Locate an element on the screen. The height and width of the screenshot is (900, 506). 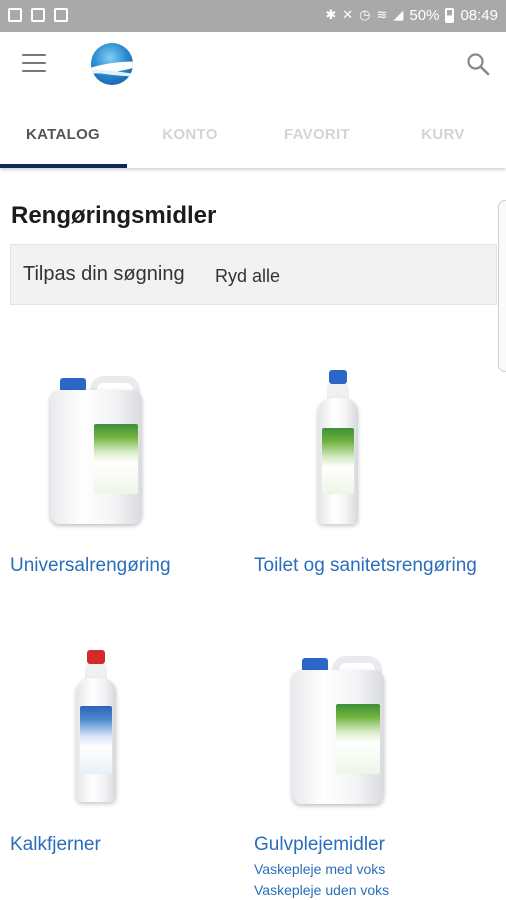
product-card-kalk: Kalkfjerner is located at coordinates (55, 845).